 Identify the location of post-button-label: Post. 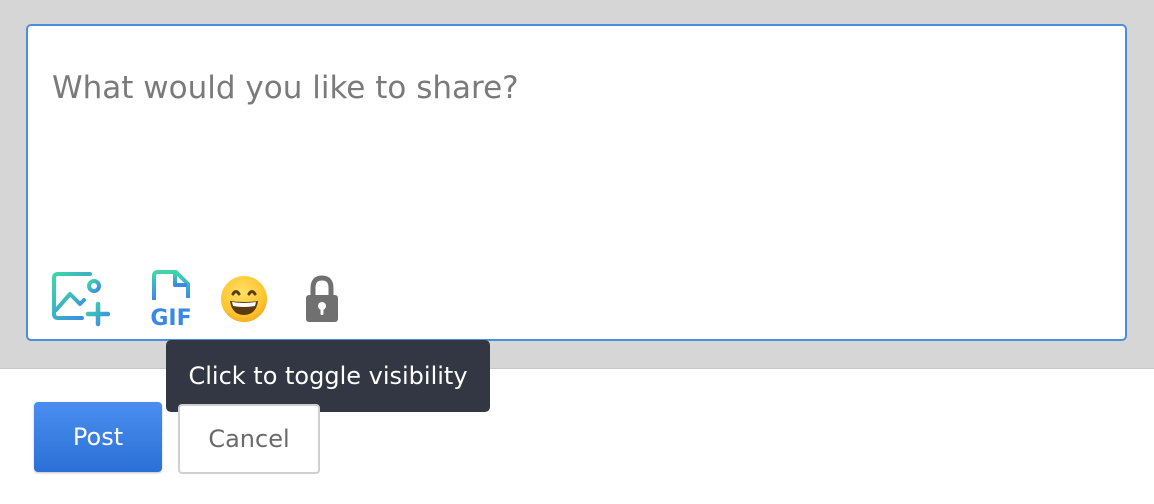
(98, 437).